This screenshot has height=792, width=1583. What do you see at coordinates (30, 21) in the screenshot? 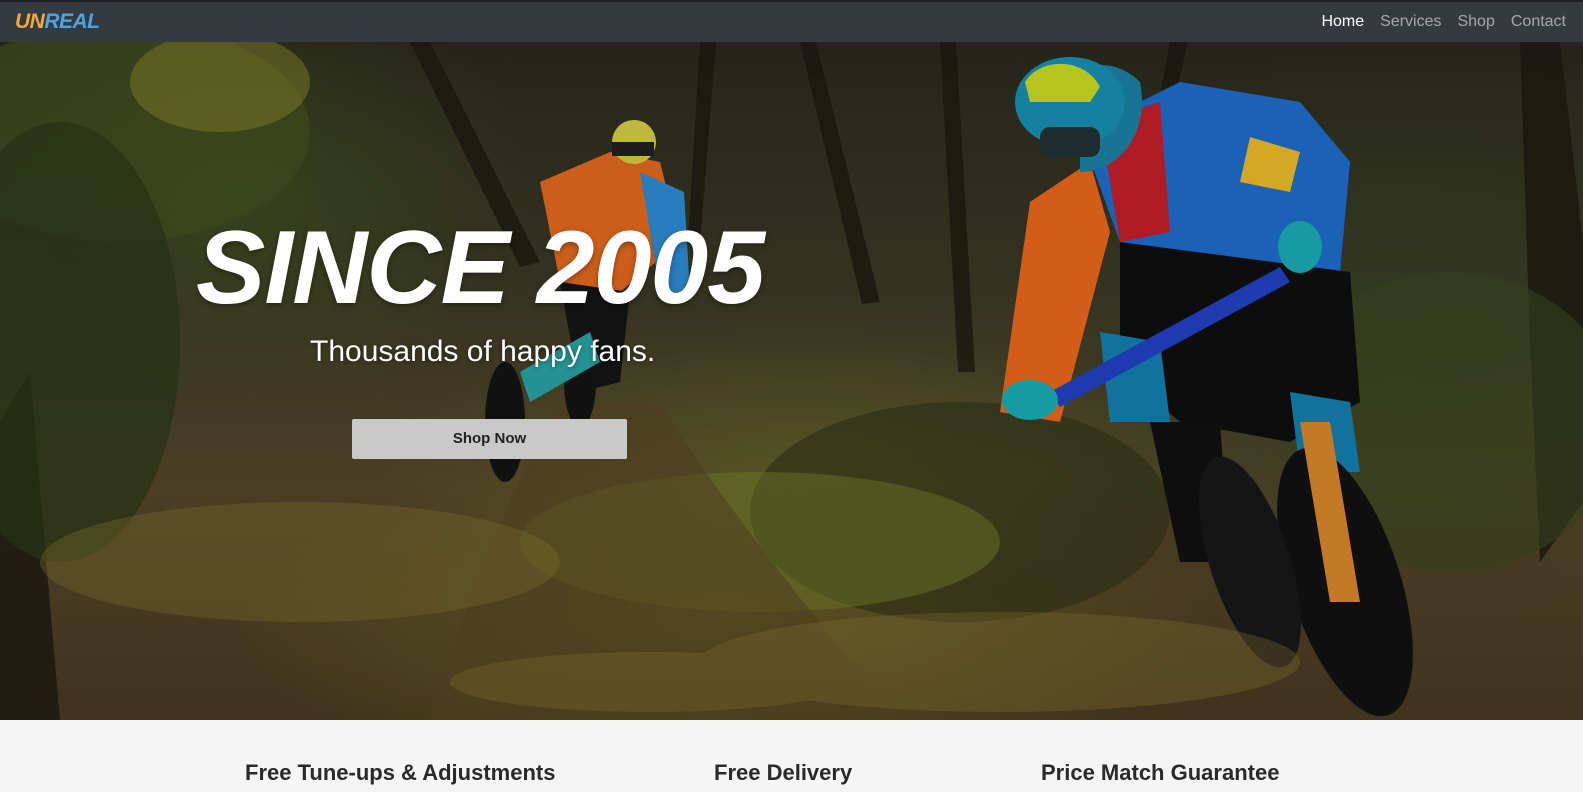
I see `brand-logo-part-1: UN` at bounding box center [30, 21].